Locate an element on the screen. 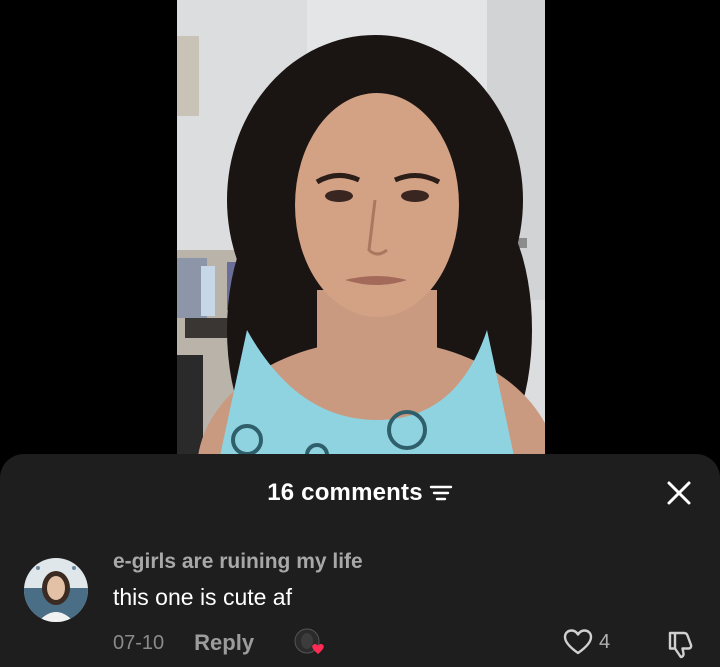 The image size is (720, 667). filter-icon is located at coordinates (441, 493).